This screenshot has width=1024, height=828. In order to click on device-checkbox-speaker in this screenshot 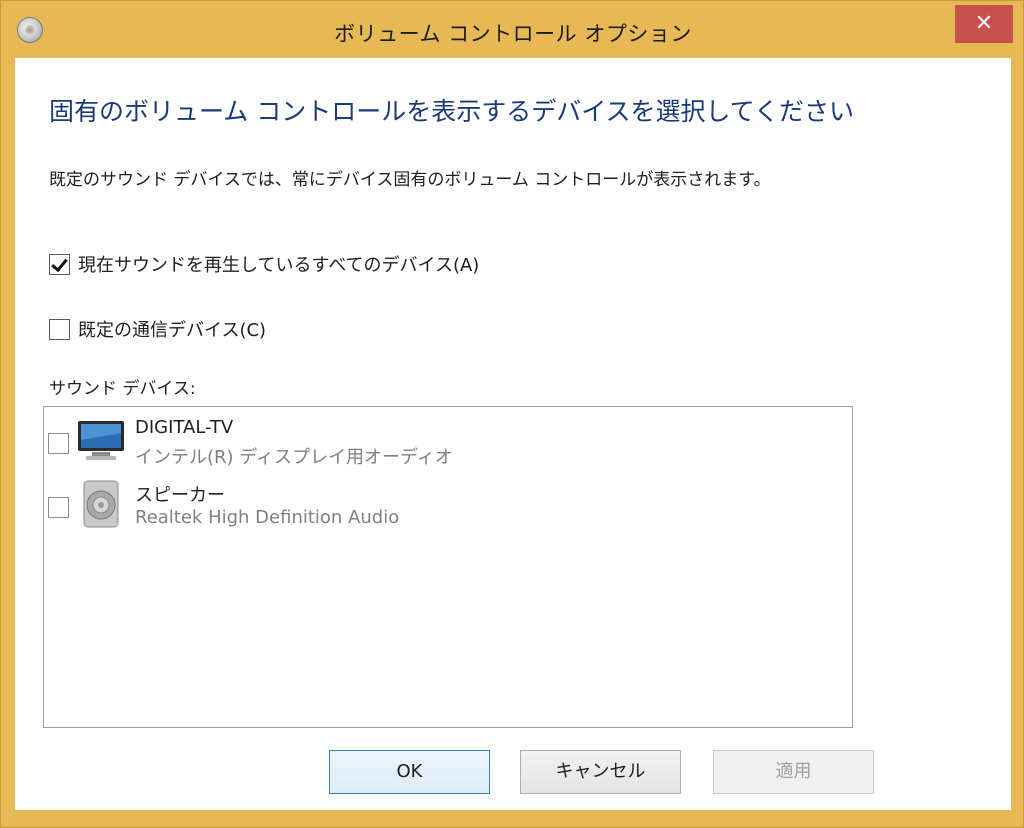, I will do `click(58, 507)`.